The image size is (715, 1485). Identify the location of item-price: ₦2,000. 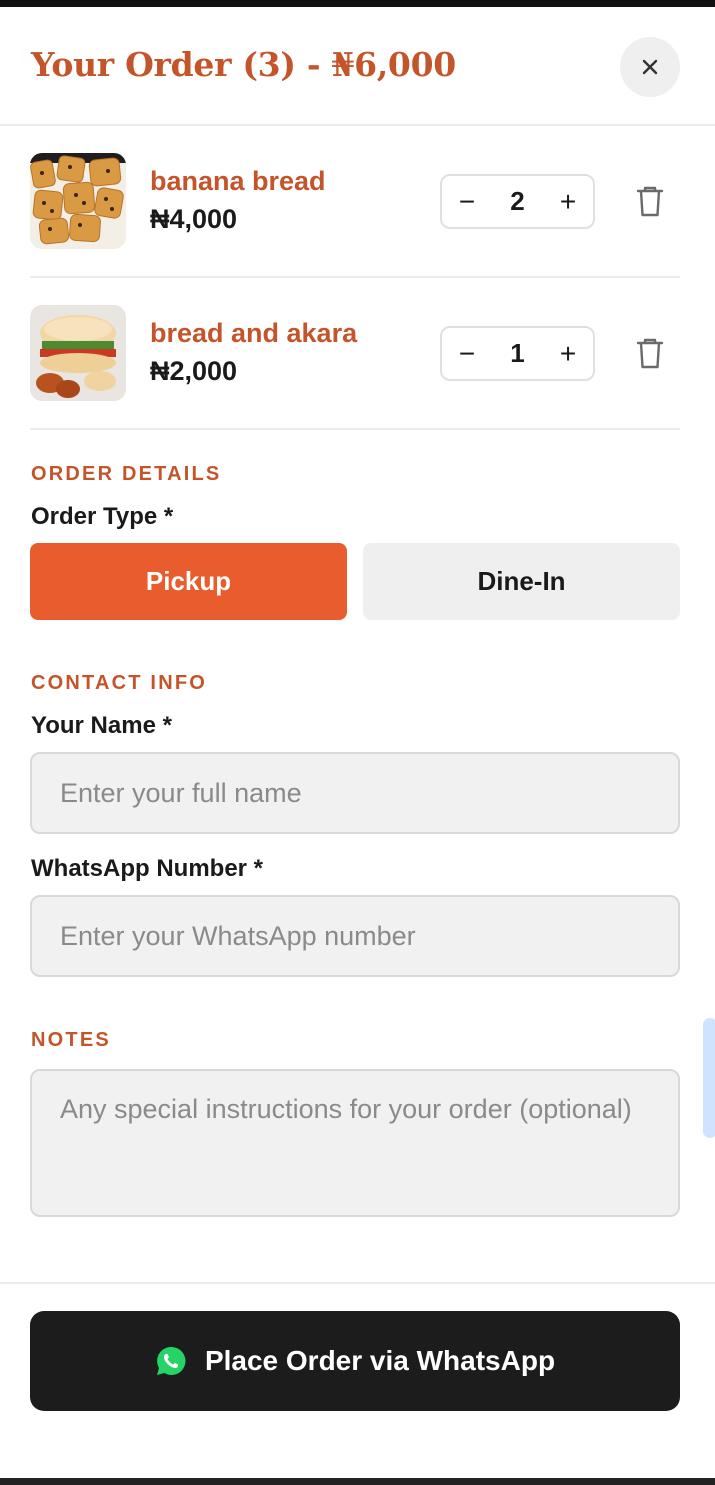
(194, 371).